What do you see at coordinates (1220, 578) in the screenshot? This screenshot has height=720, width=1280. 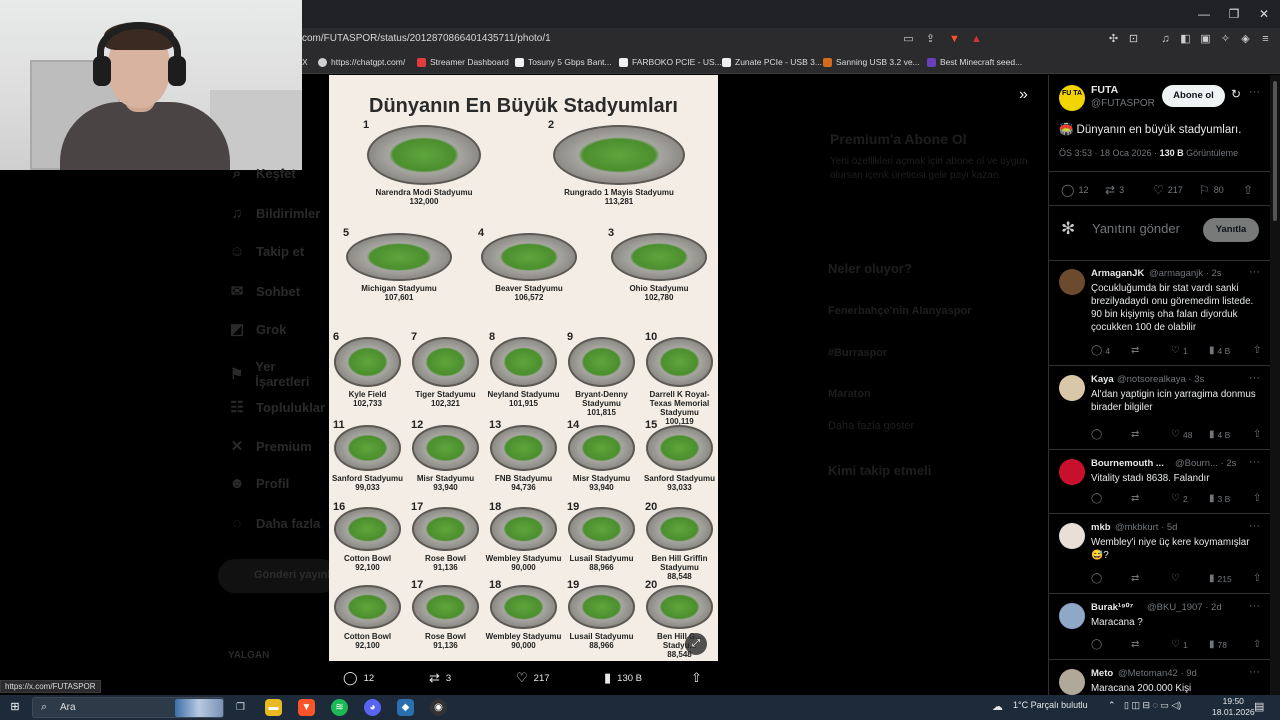 I see `reply-views-action: ▮ 215` at bounding box center [1220, 578].